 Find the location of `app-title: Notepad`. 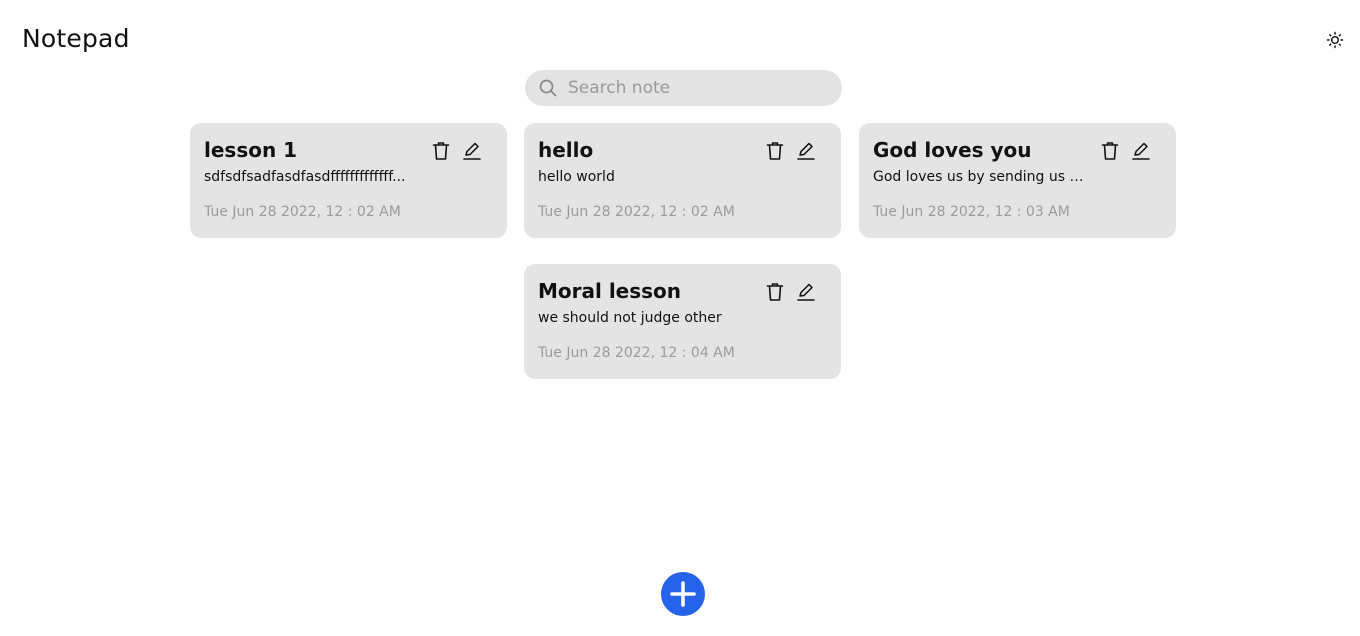

app-title: Notepad is located at coordinates (76, 38).